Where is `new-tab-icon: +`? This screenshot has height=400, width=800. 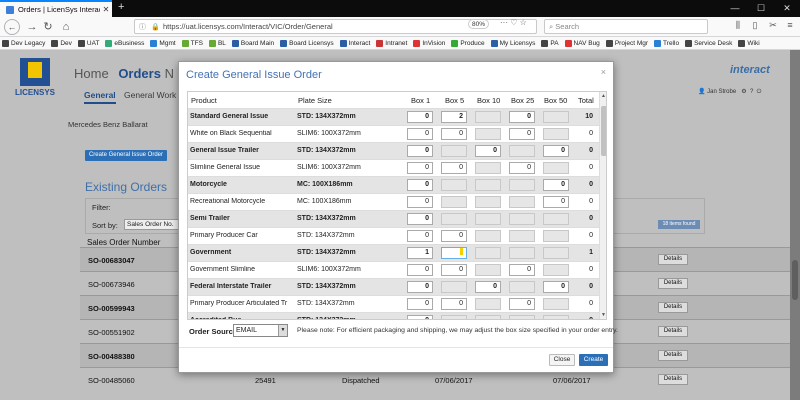
new-tab-icon: + is located at coordinates (121, 7).